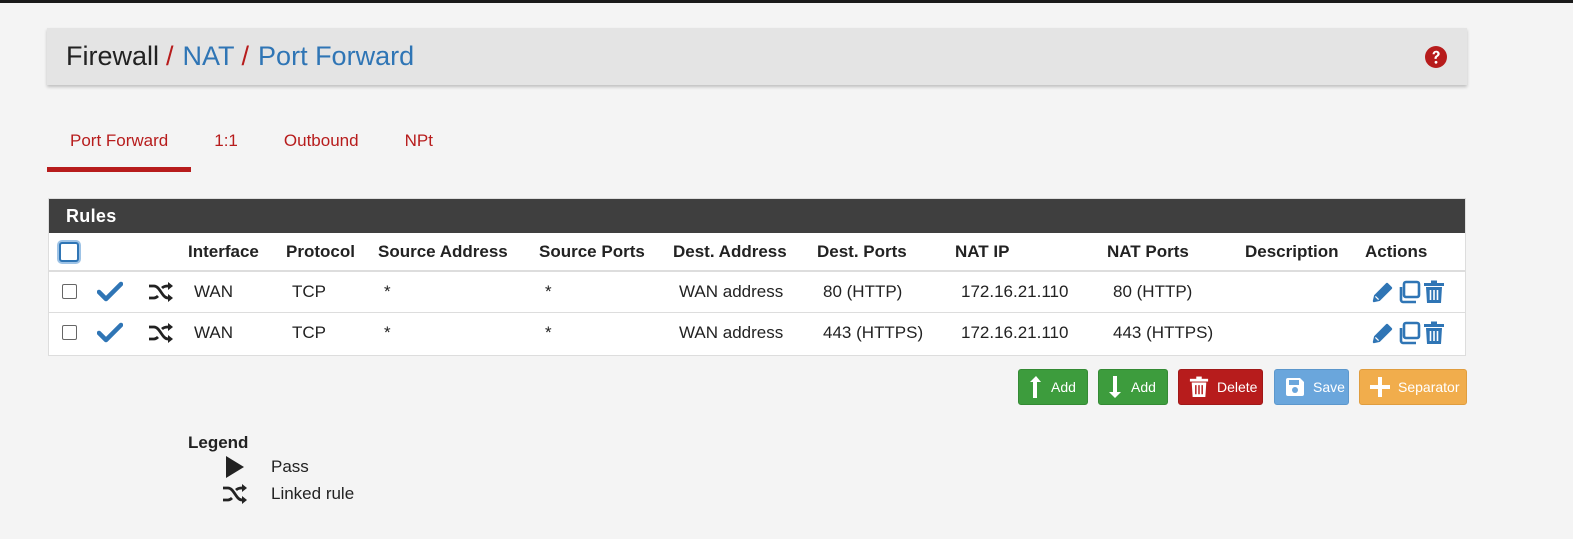 The height and width of the screenshot is (539, 1573). Describe the element at coordinates (592, 251) in the screenshot. I see `col-source-ports: Source Ports` at that location.